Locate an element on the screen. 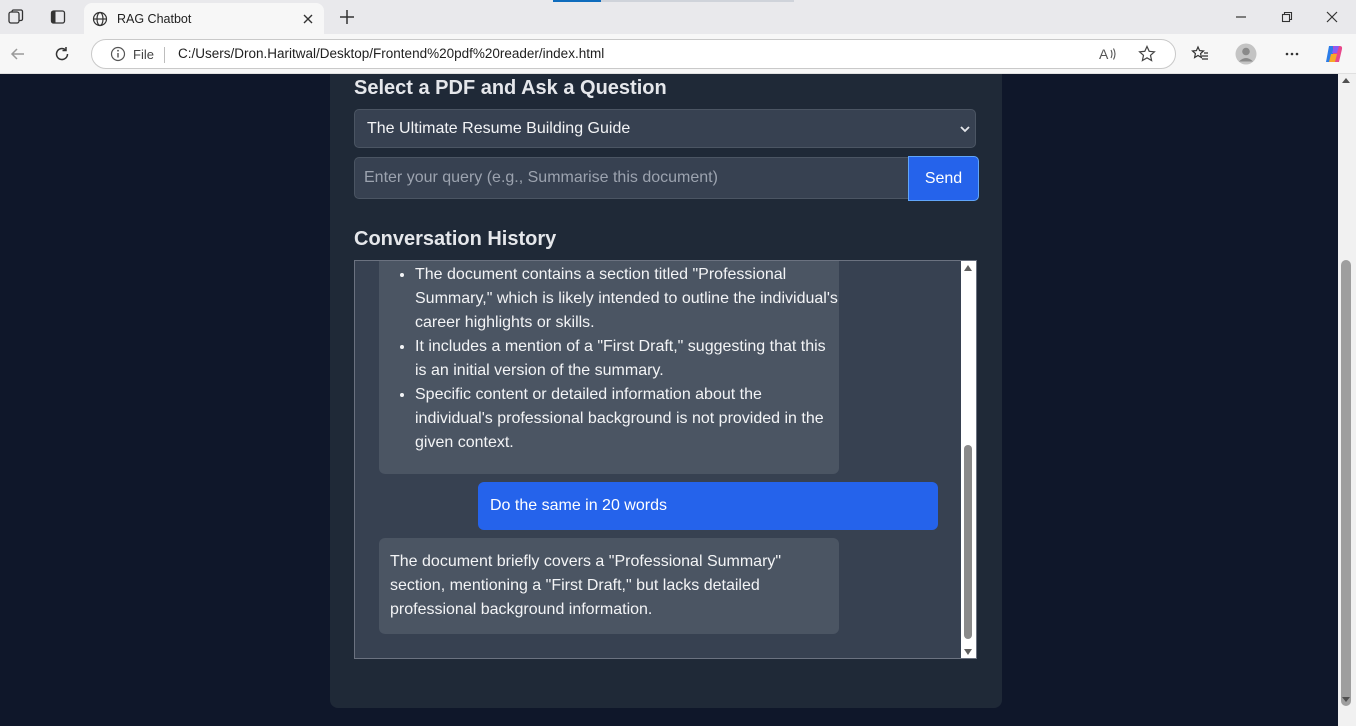 This screenshot has width=1356, height=726. select-pdf-heading: Select a PDF and Ask a Question is located at coordinates (510, 88).